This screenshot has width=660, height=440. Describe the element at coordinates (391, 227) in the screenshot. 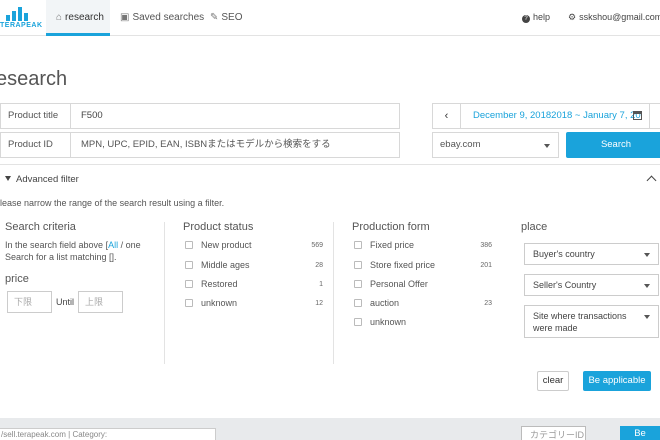

I see `production-form-title: Production form` at that location.